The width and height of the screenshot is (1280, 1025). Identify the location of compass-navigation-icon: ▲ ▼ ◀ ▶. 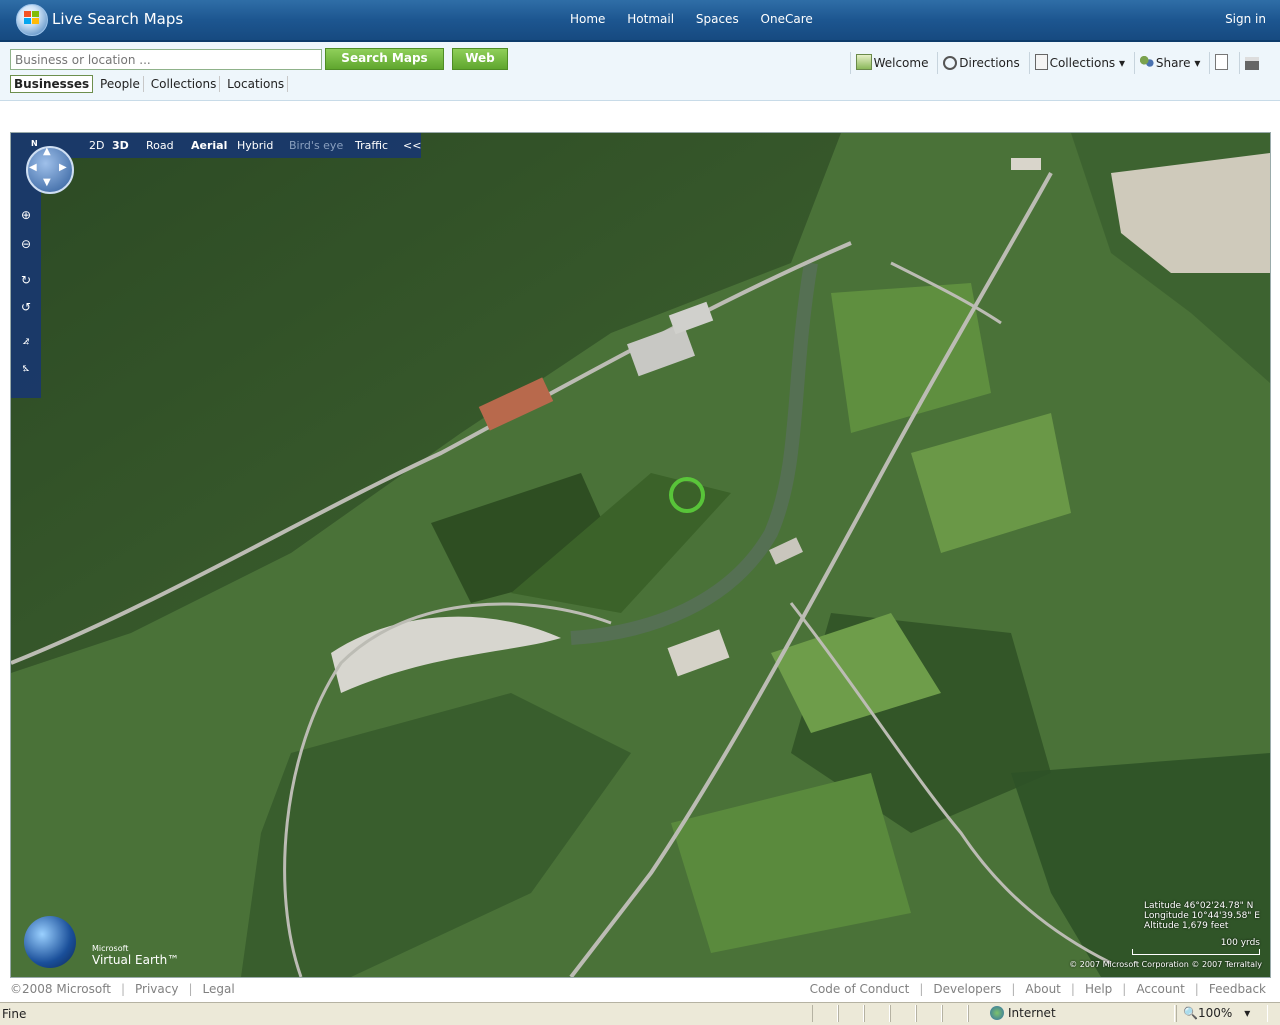
(50, 170).